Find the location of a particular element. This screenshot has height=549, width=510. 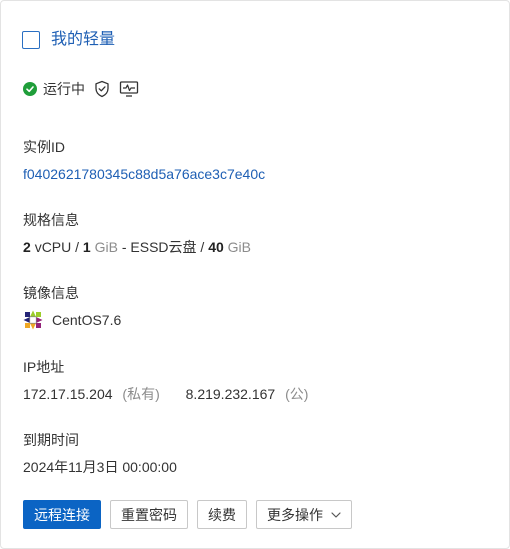

private-ip: 172.17.15.204 is located at coordinates (68, 394).